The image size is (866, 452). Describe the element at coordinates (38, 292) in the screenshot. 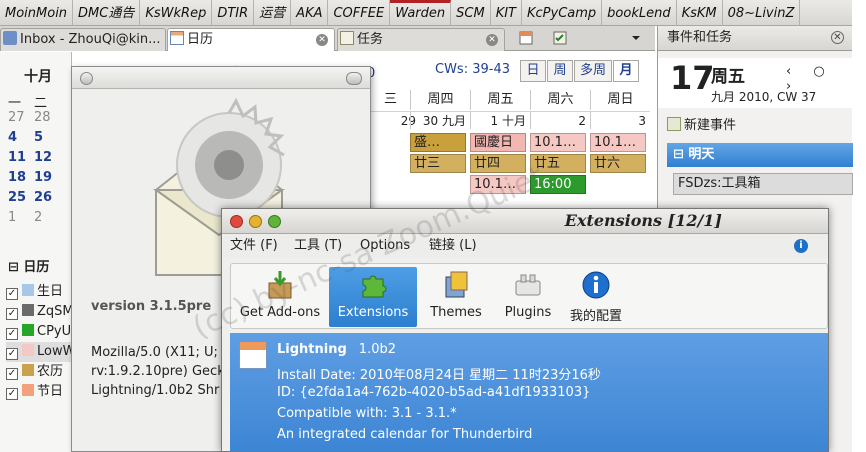

I see `calendar-item: ✓ 生日` at that location.